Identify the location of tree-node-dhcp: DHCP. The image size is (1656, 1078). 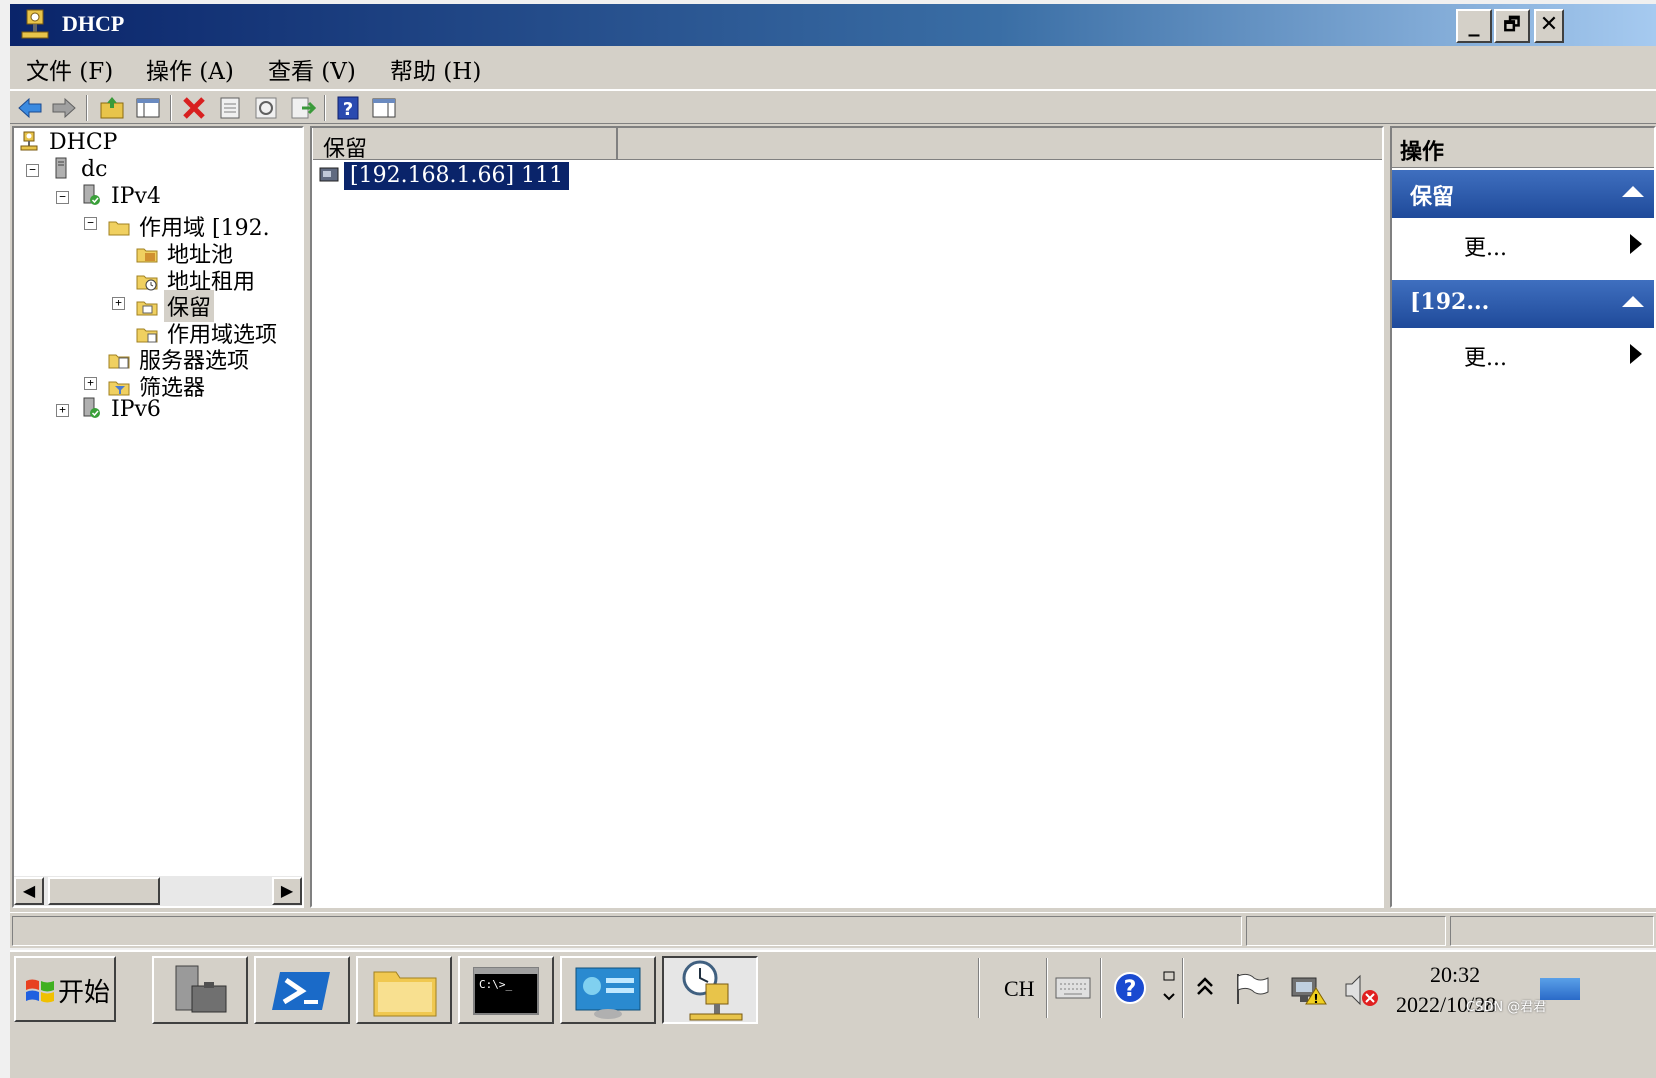
(69, 143).